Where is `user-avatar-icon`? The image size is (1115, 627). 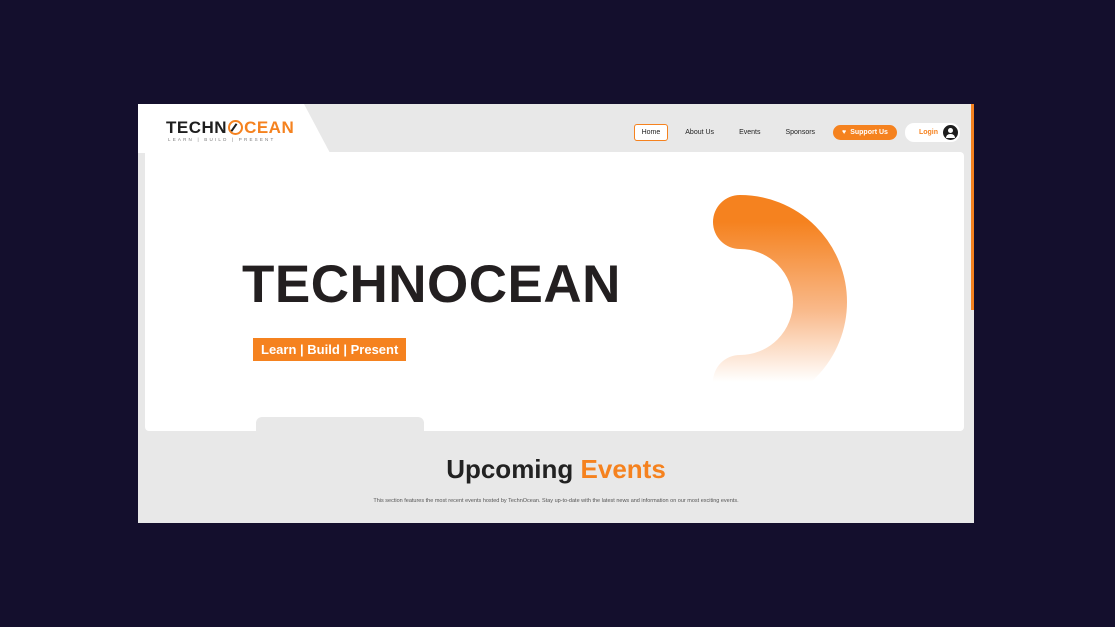
user-avatar-icon is located at coordinates (950, 132).